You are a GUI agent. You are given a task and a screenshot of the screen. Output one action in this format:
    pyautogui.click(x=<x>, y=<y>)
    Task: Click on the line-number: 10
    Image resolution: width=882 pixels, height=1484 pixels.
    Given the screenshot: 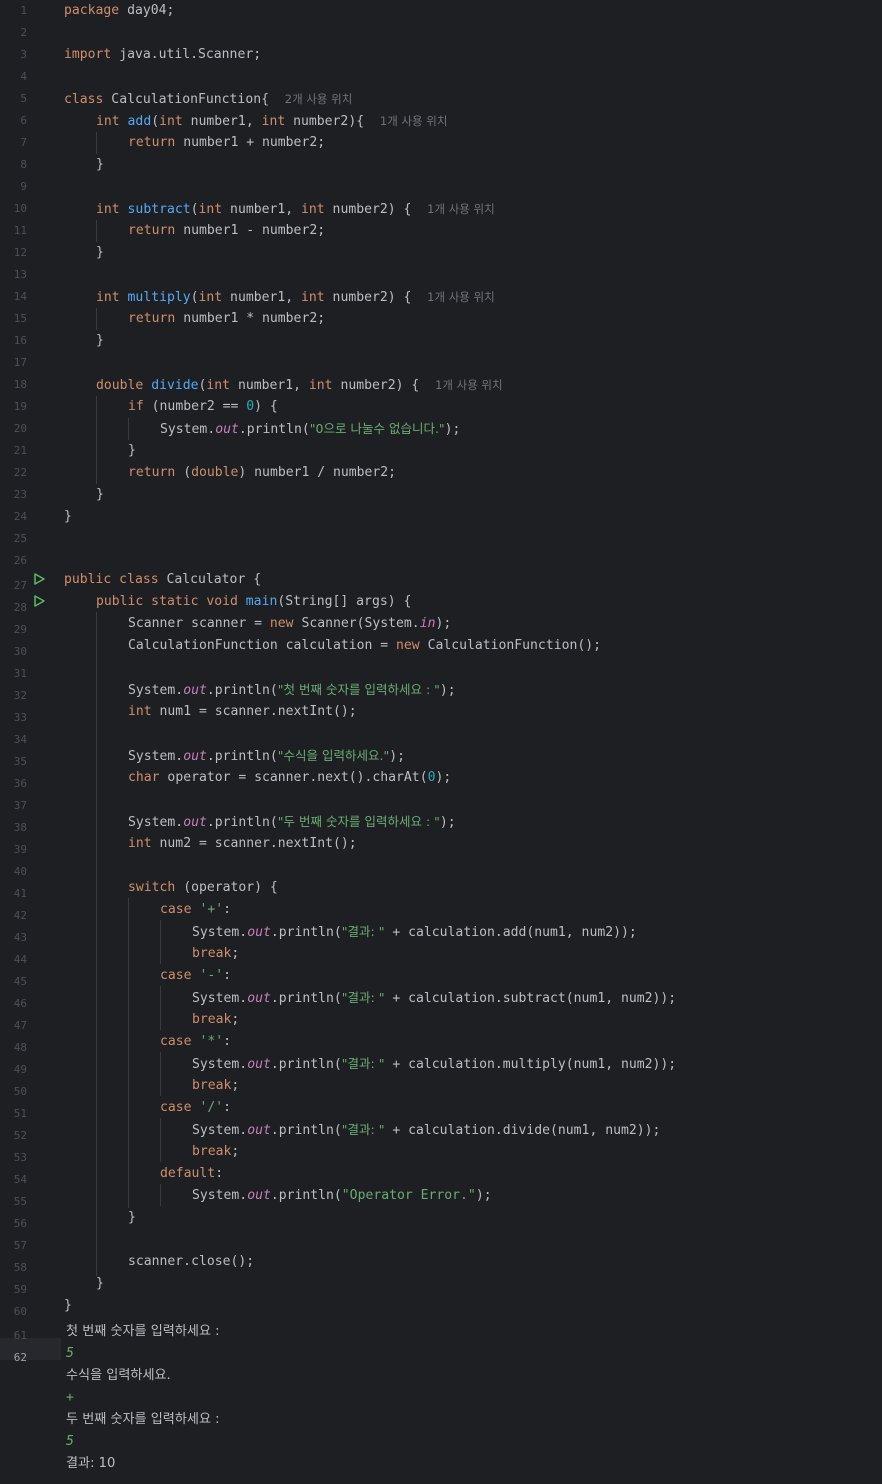 What is the action you would take?
    pyautogui.click(x=20, y=208)
    